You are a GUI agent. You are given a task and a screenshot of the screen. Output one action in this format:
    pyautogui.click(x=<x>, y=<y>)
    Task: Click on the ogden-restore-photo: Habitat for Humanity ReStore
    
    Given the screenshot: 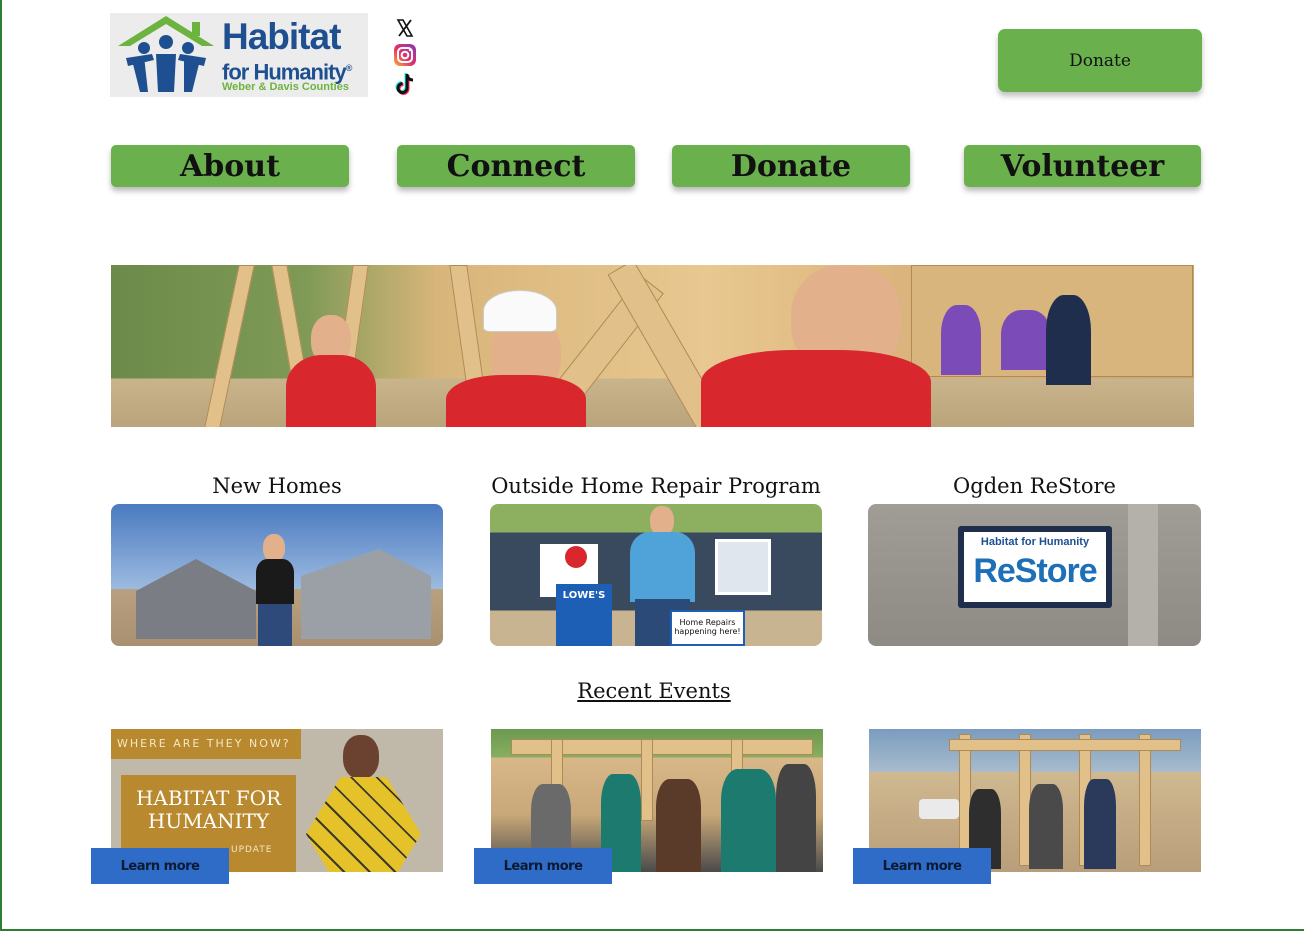 What is the action you would take?
    pyautogui.click(x=1034, y=575)
    